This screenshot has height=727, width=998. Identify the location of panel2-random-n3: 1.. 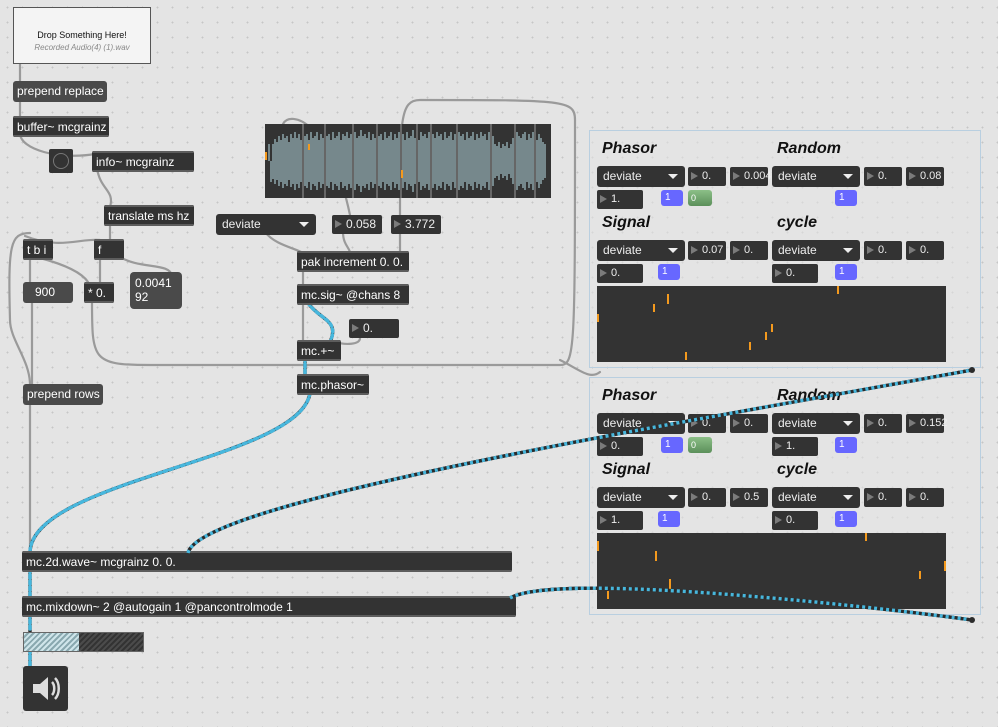
(795, 446).